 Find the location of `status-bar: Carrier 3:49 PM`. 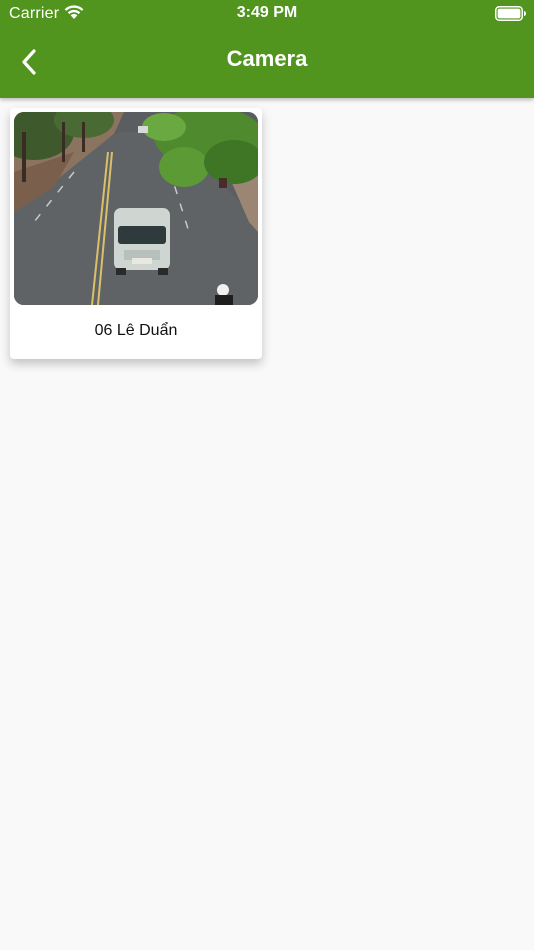

status-bar: Carrier 3:49 PM is located at coordinates (267, 14).